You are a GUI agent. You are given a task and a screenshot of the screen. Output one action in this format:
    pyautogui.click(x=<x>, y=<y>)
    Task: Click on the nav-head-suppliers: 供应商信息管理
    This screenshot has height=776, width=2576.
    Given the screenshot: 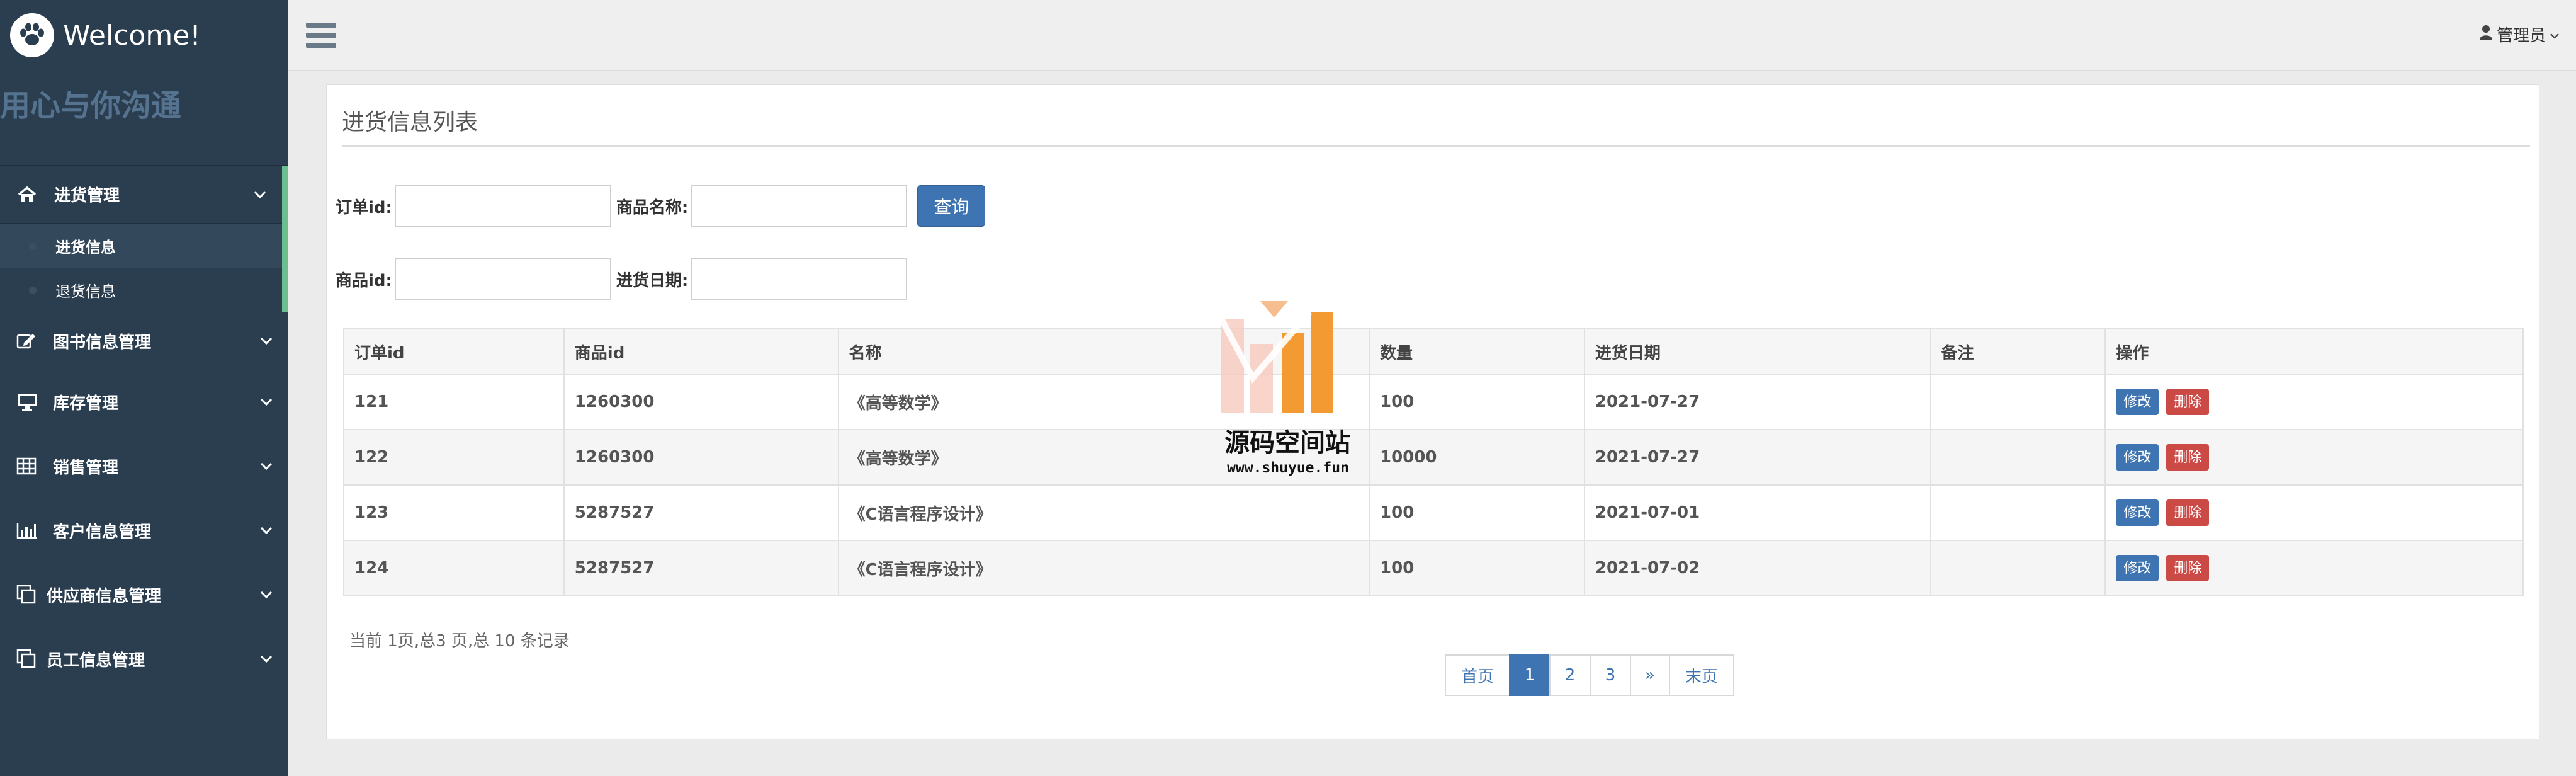 What is the action you would take?
    pyautogui.click(x=144, y=594)
    